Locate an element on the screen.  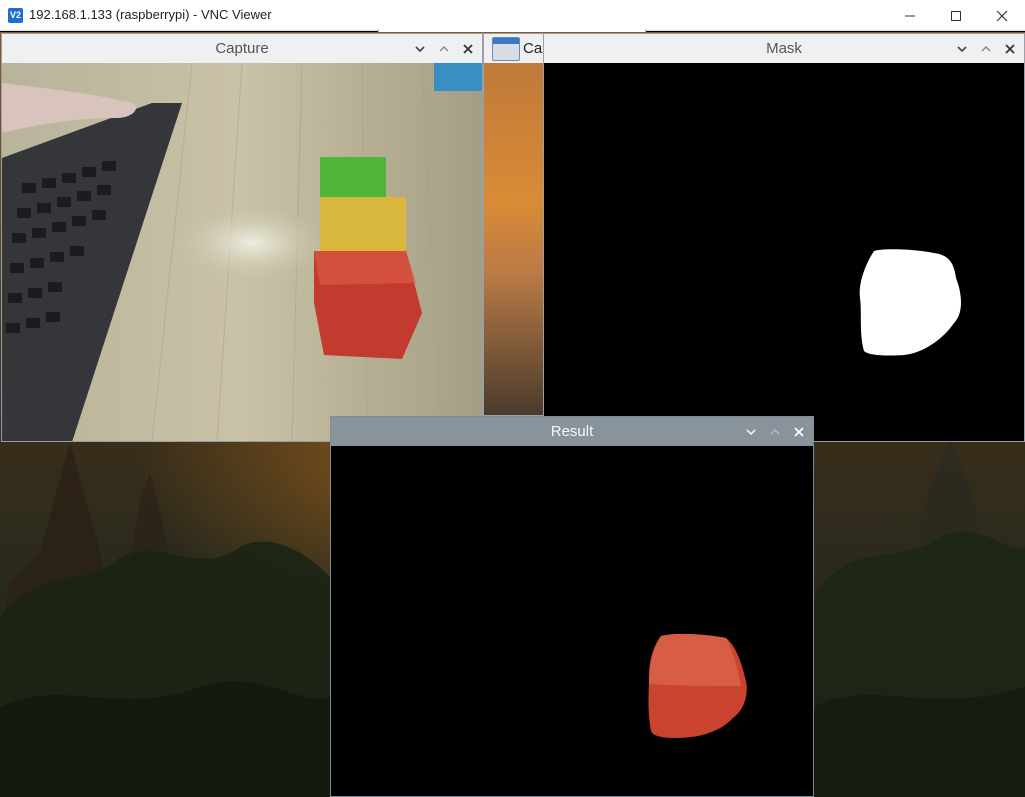
maximize-icon is located at coordinates (956, 15).